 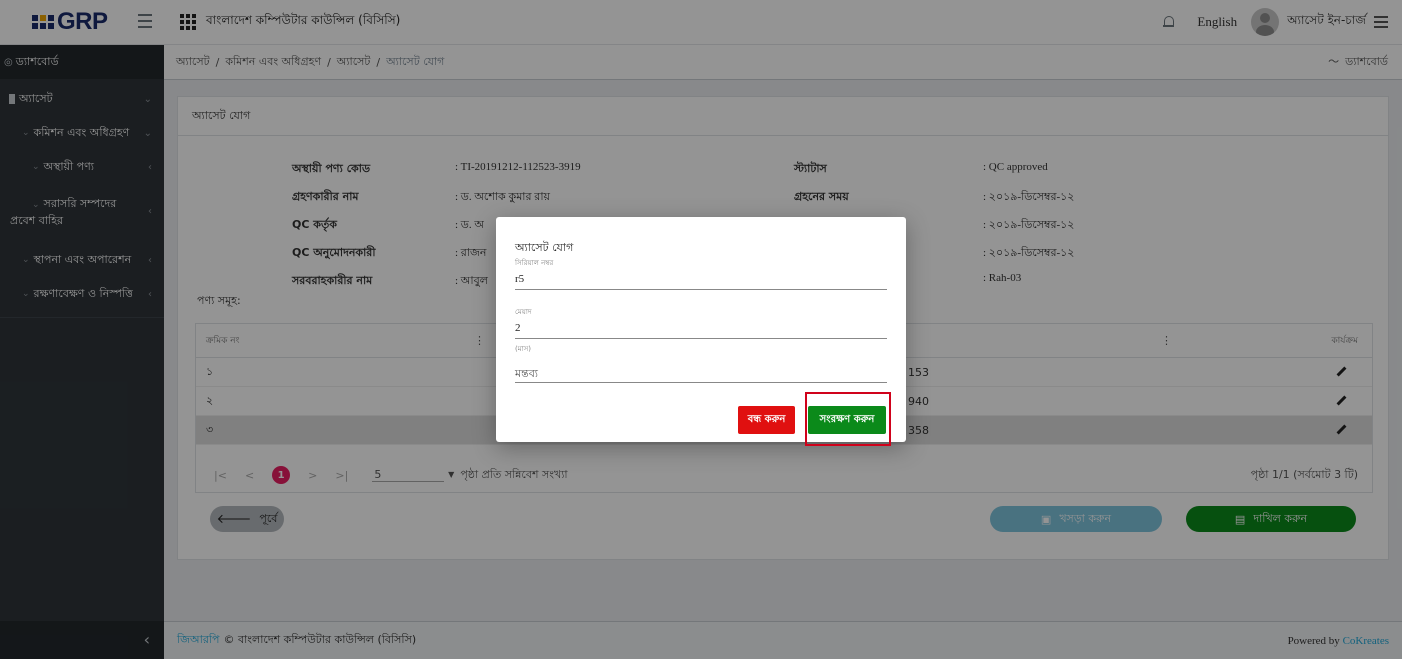 I want to click on duration-input: 2, so click(x=701, y=328).